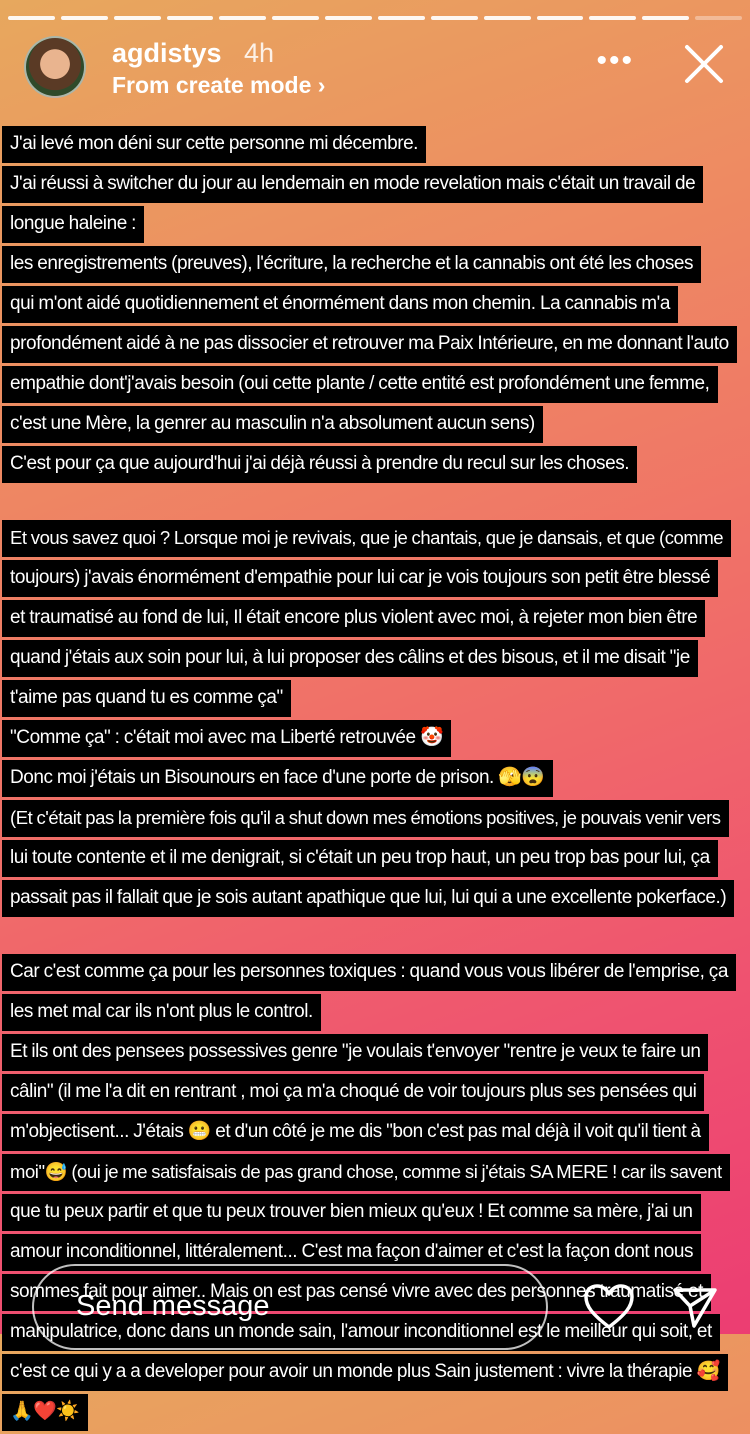 This screenshot has width=750, height=1434. Describe the element at coordinates (55, 67) in the screenshot. I see `avatar` at that location.